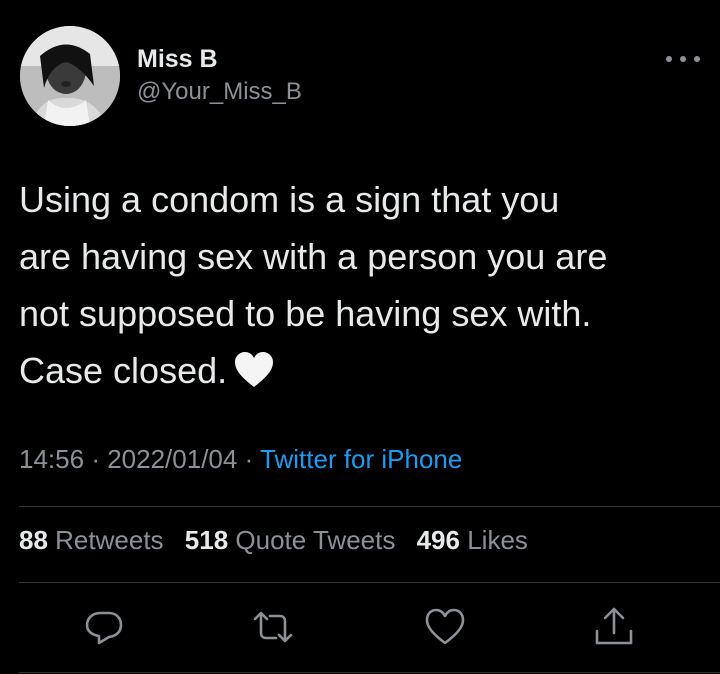 Image resolution: width=720 pixels, height=674 pixels. What do you see at coordinates (123, 370) in the screenshot?
I see `tweet-line: Case closed.` at bounding box center [123, 370].